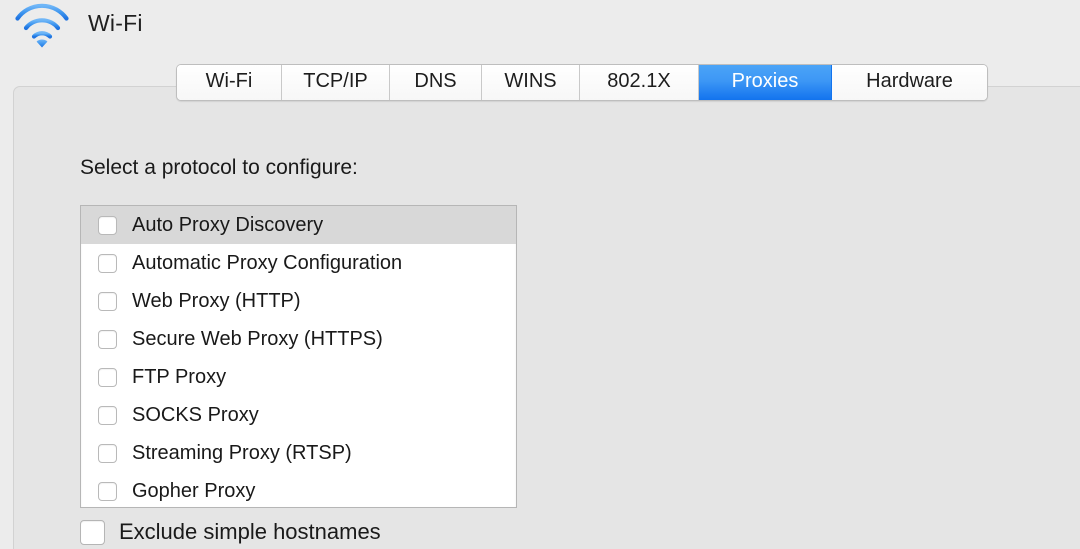  I want to click on protocol-label: Secure Web Proxy (HTTPS), so click(257, 338).